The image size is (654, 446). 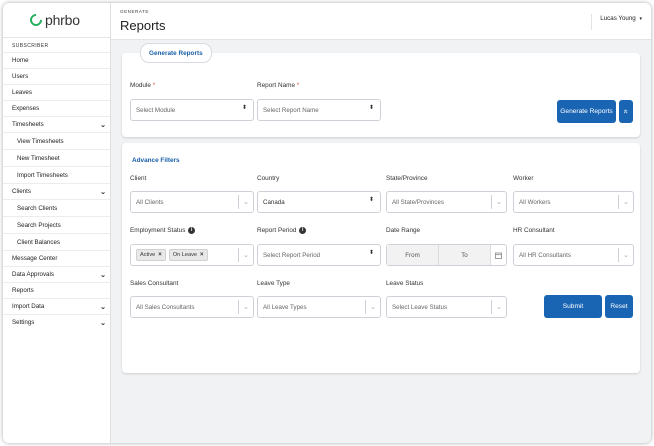 What do you see at coordinates (285, 307) in the screenshot?
I see `leave-type-select-value: All Leave Types` at bounding box center [285, 307].